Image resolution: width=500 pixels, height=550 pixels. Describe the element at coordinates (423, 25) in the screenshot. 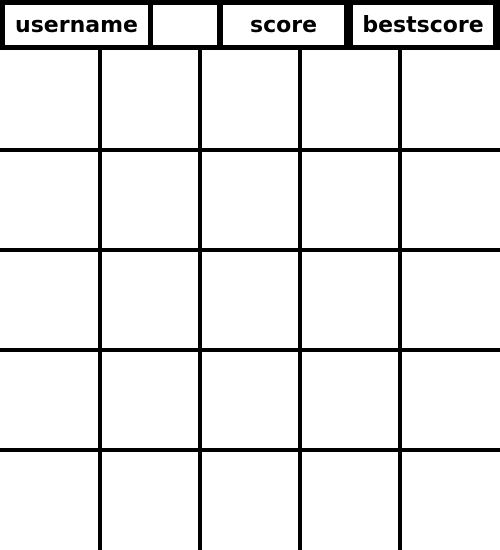

I see `bestscore-label: bestscore` at that location.